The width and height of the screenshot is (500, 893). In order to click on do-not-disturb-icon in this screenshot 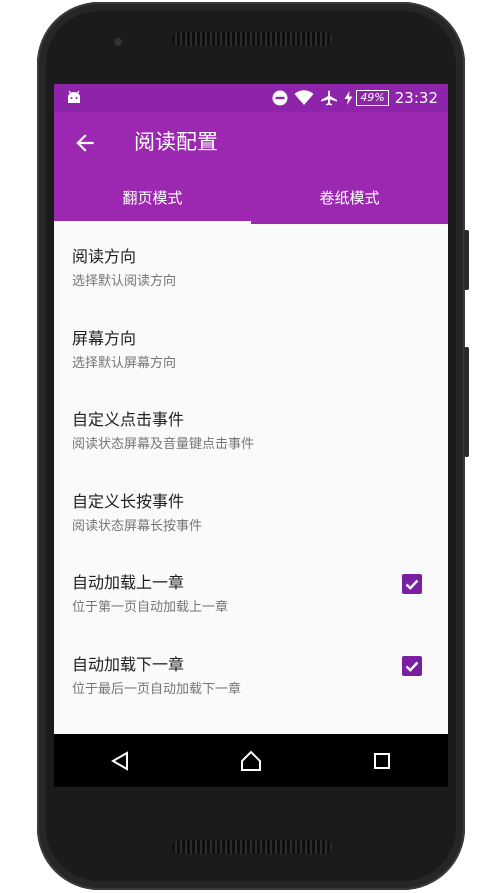, I will do `click(280, 98)`.